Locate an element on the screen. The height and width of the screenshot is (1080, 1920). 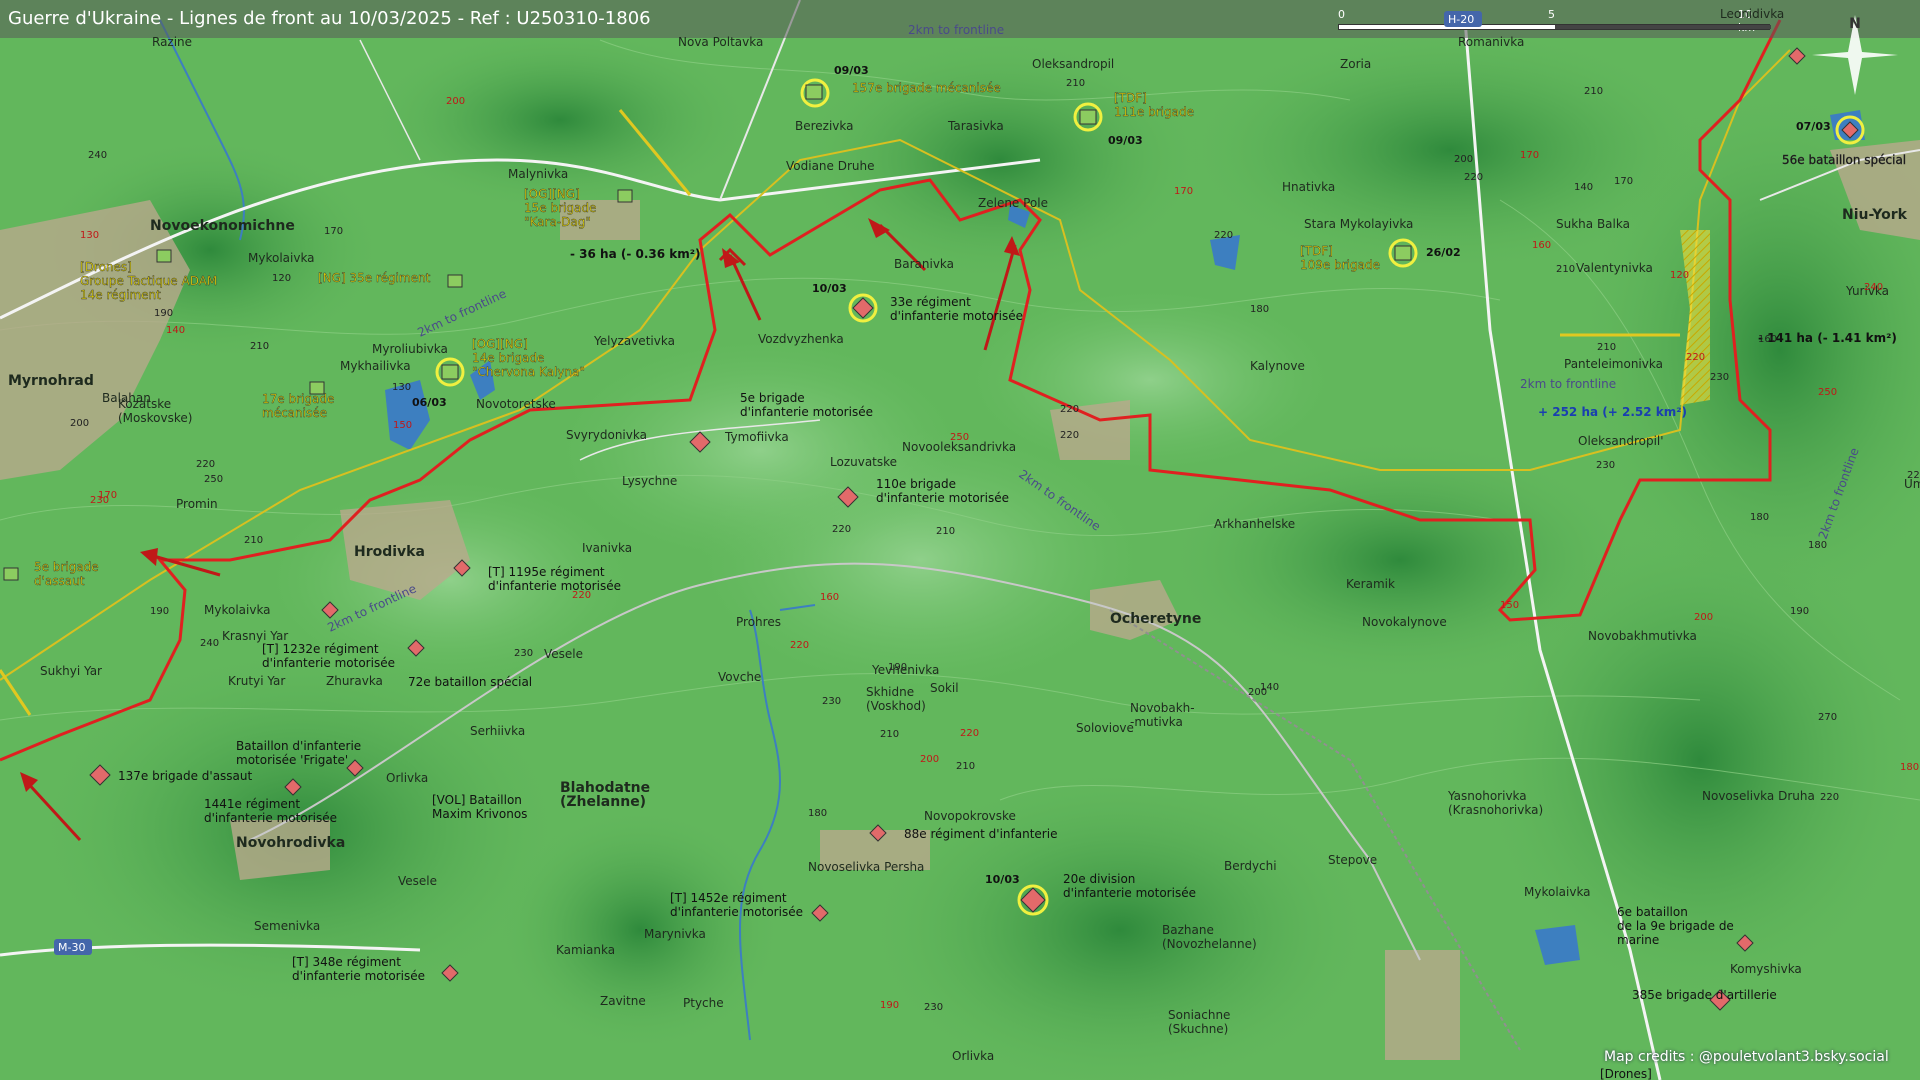
place-label: Kozatske (Moskovske) is located at coordinates (155, 411).